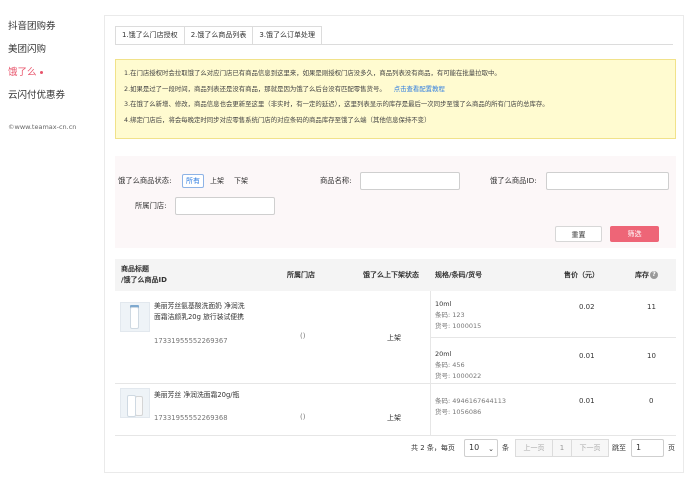  Describe the element at coordinates (443, 304) in the screenshot. I see `sku-spec: 10ml` at that location.